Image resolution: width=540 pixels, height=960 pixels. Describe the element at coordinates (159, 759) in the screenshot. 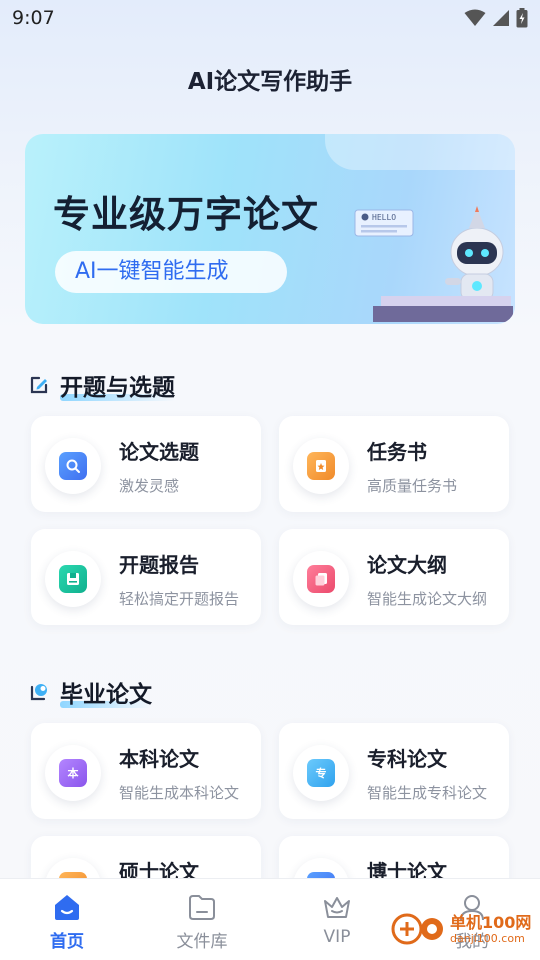

I see `card-title: 本科论文` at that location.